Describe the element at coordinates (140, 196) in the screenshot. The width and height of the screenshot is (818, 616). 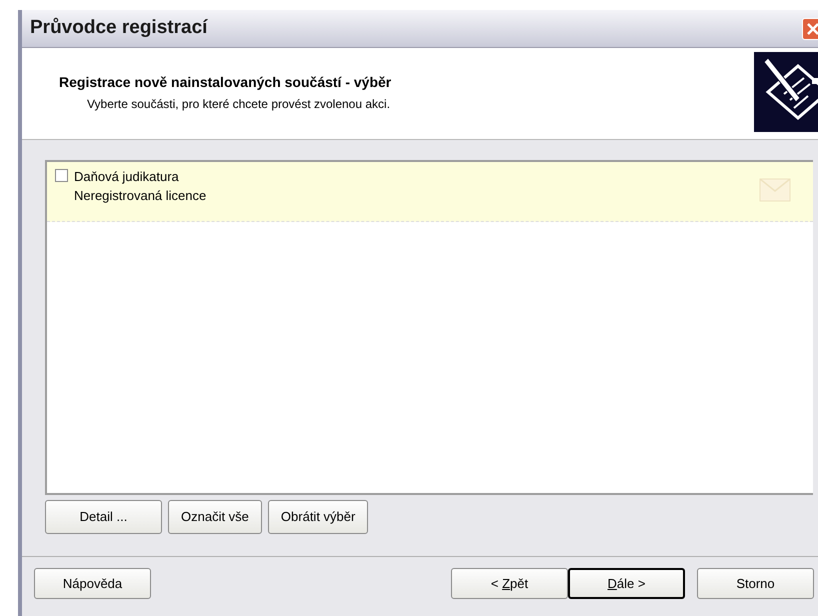
I see `license-status: Neregistrovaná licence` at that location.